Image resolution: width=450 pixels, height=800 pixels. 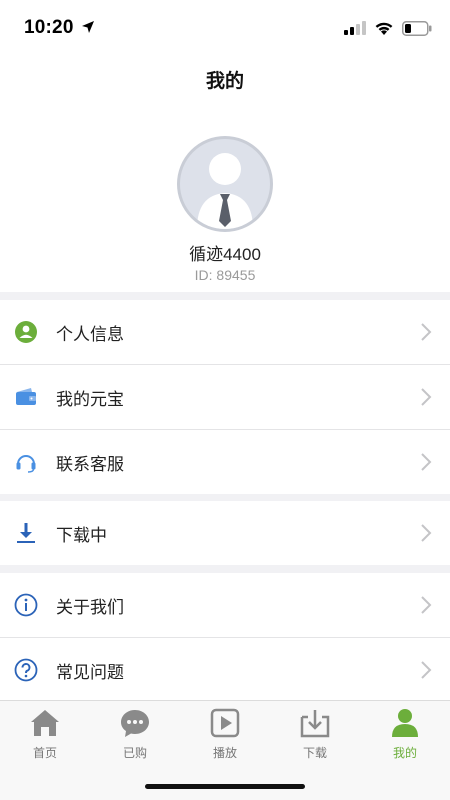 I want to click on menu-item-label: 关于我们, so click(x=90, y=607).